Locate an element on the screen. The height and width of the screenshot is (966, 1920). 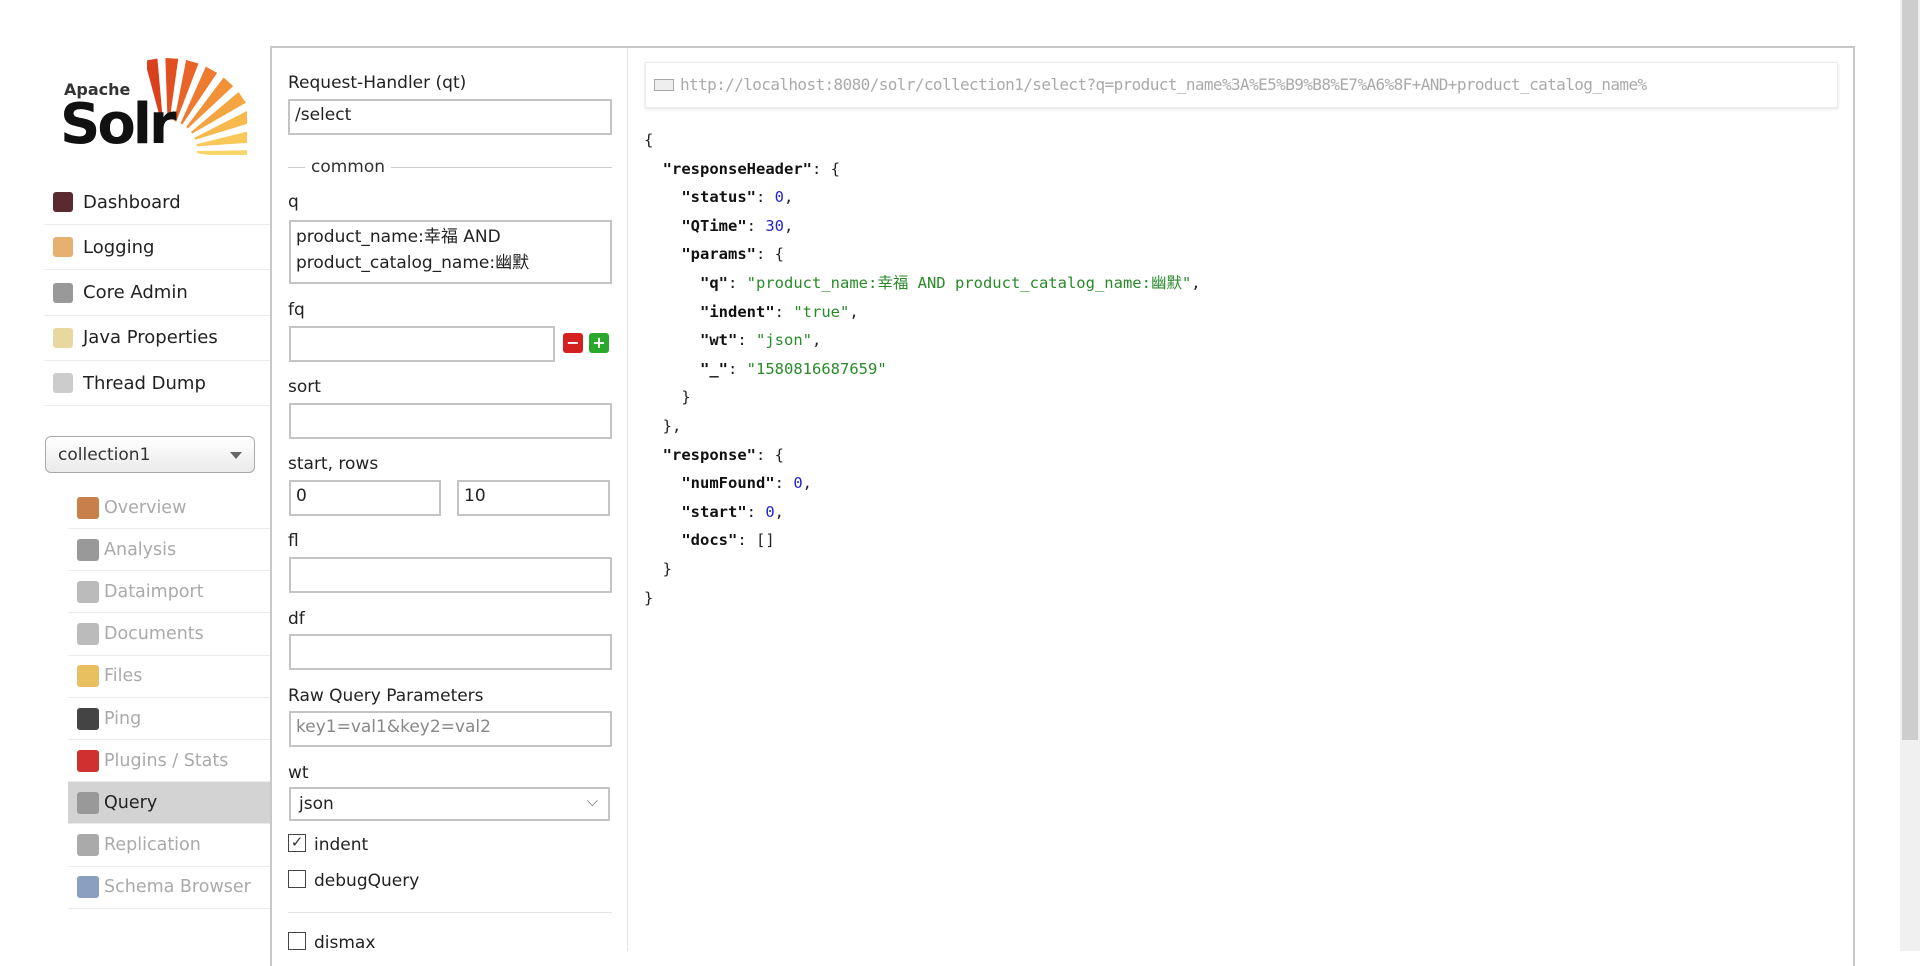
json-token: "indent" is located at coordinates (737, 311).